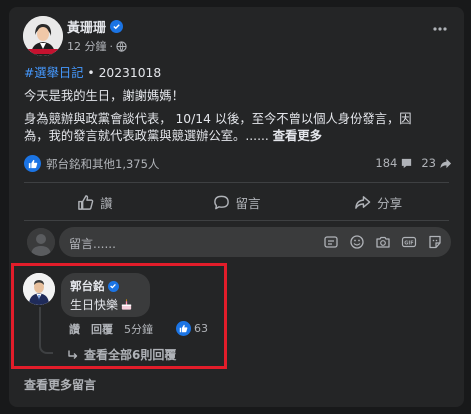 This screenshot has height=414, width=471. Describe the element at coordinates (221, 202) in the screenshot. I see `comment-icon` at that location.